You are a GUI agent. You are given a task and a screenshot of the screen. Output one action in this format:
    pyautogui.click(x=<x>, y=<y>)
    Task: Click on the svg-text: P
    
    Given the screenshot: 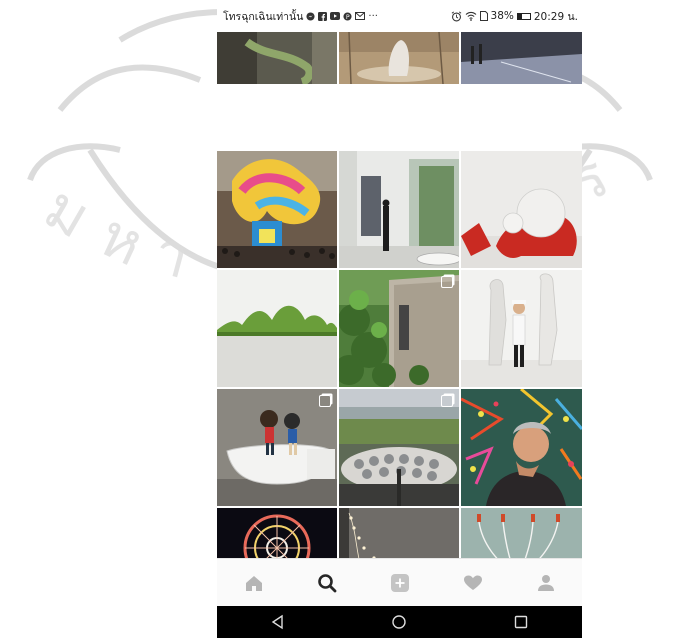 What is the action you would take?
    pyautogui.click(x=348, y=16)
    